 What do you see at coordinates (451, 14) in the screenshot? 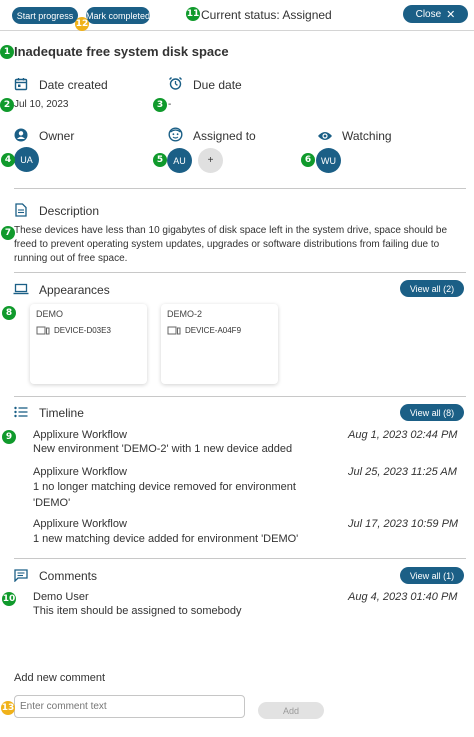
I see `close-icon: ✕` at bounding box center [451, 14].